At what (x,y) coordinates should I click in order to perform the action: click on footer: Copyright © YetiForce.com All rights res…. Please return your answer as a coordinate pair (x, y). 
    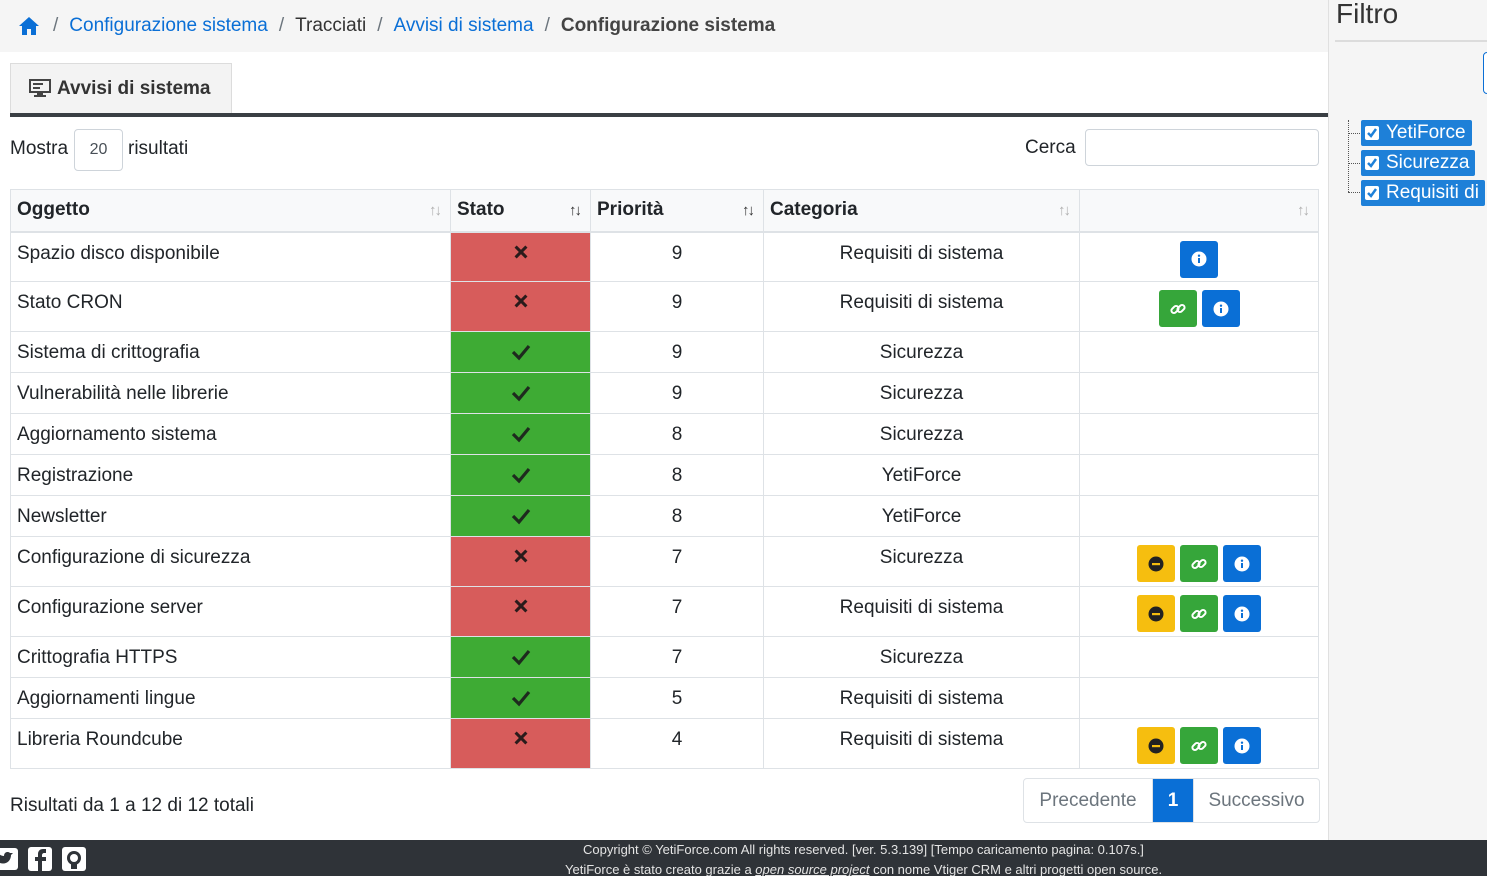
    Looking at the image, I should click on (743, 858).